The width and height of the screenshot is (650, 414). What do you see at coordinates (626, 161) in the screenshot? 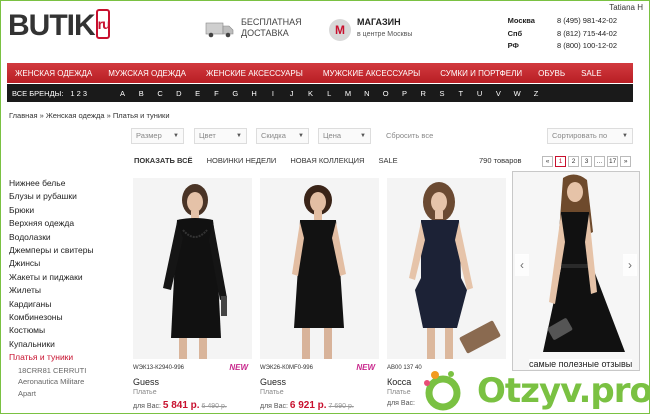
I see `pager-next: »` at bounding box center [626, 161].